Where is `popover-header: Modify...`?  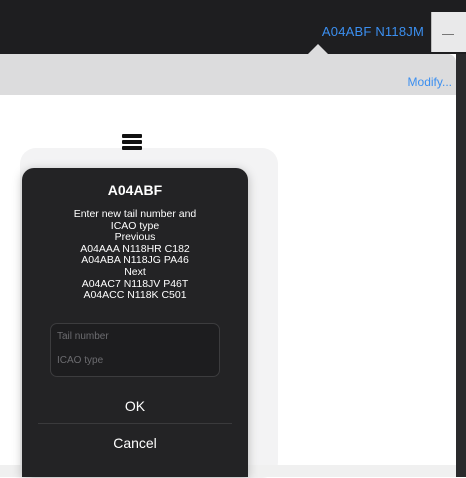 popover-header: Modify... is located at coordinates (228, 74).